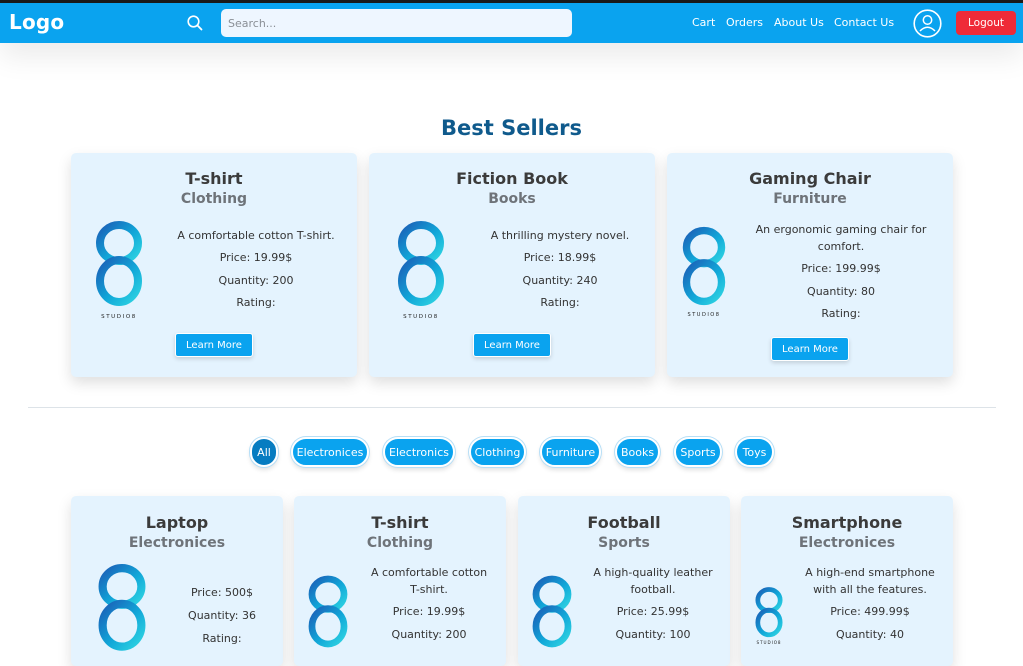 The width and height of the screenshot is (1023, 666). Describe the element at coordinates (810, 199) in the screenshot. I see `product-category: Furniture` at that location.